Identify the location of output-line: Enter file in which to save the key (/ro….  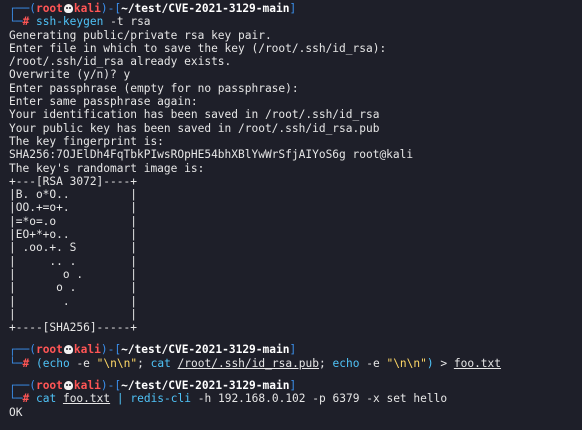
(198, 48).